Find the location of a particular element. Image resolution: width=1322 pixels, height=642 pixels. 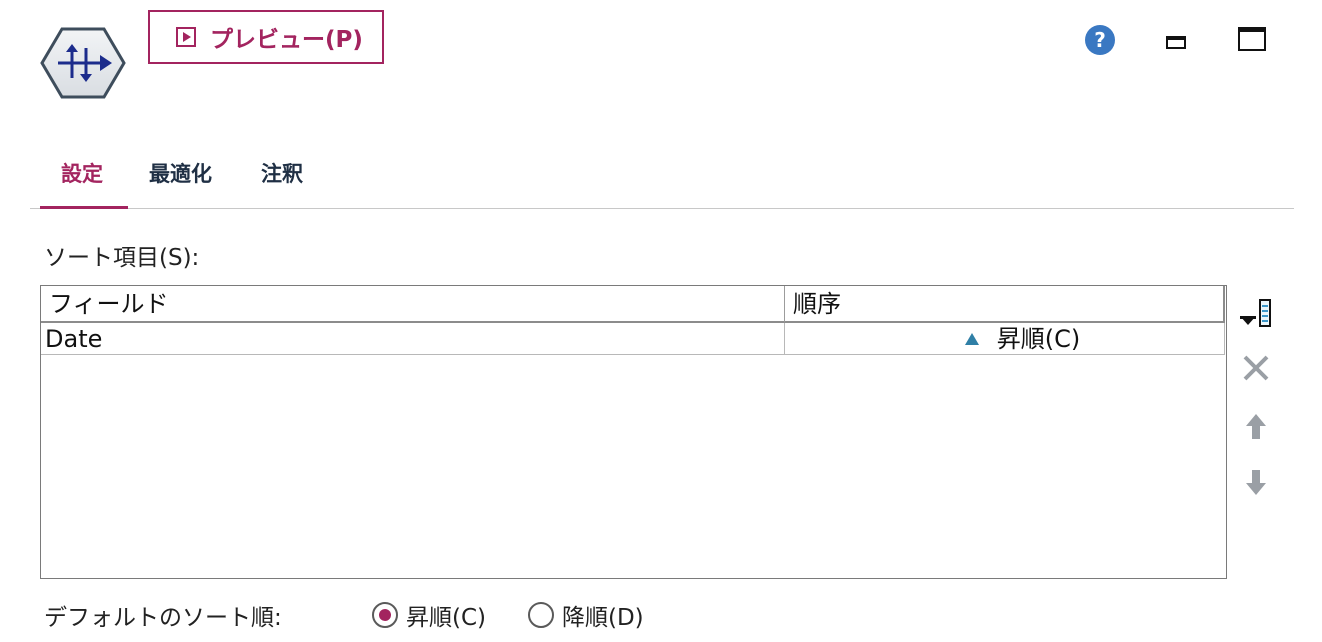

radio-ascending-button is located at coordinates (385, 615).